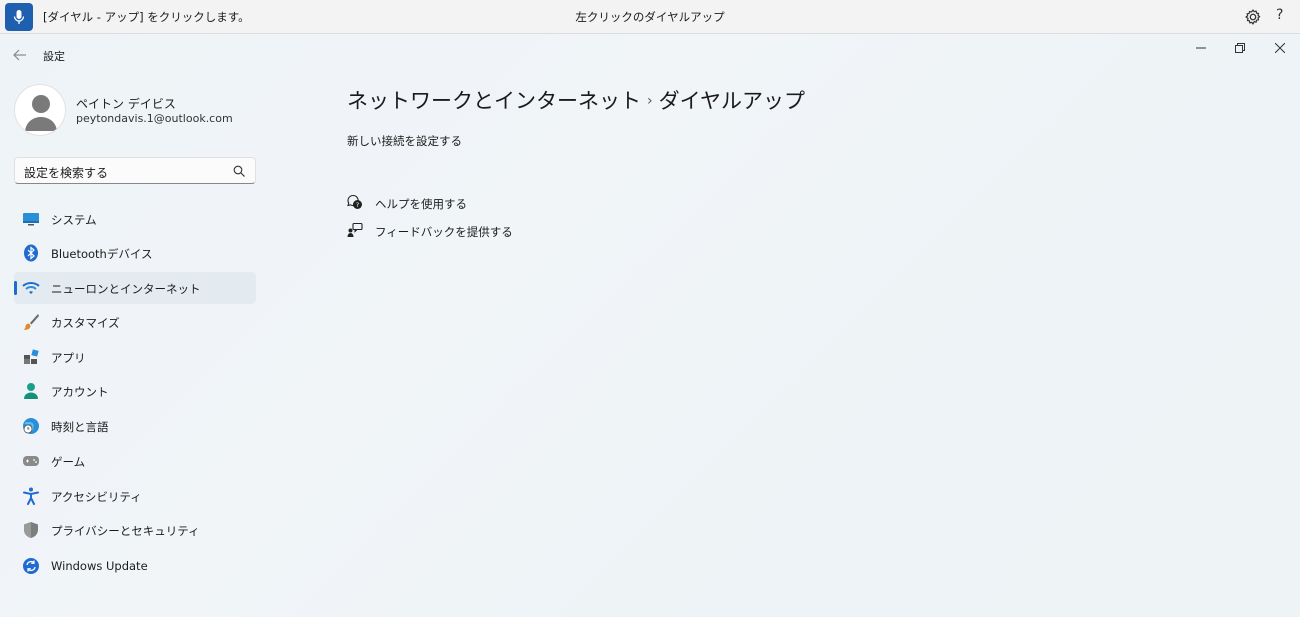 The height and width of the screenshot is (617, 1300). What do you see at coordinates (146, 17) in the screenshot?
I see `voice-status-text: [ダイヤル - アップ] をクリックします。` at bounding box center [146, 17].